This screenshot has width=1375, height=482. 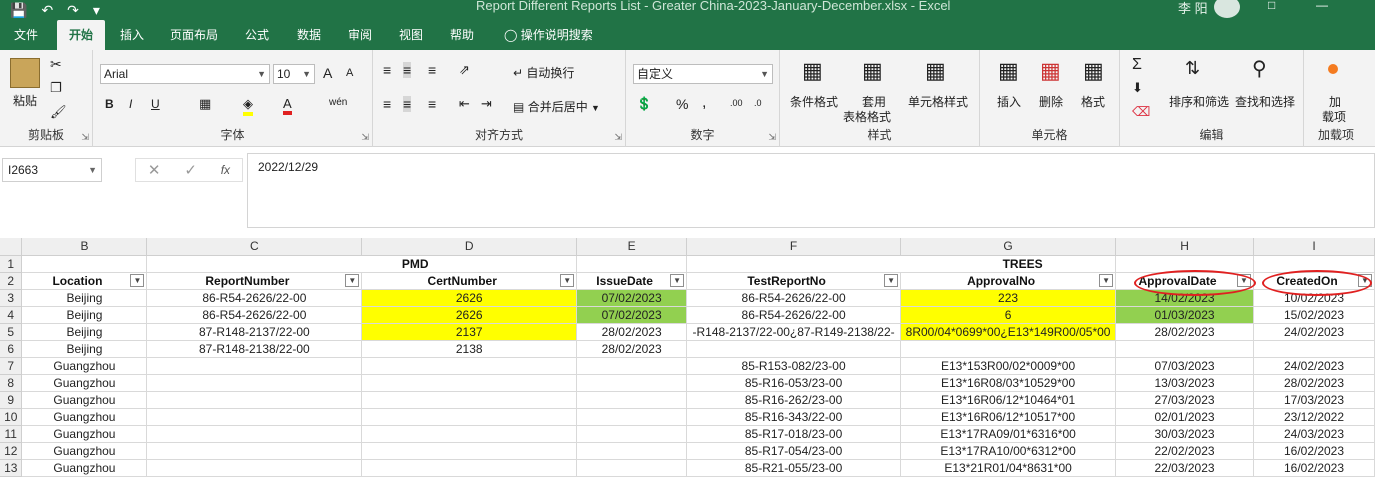 What do you see at coordinates (11, 451) in the screenshot?
I see `row-header: 12` at bounding box center [11, 451].